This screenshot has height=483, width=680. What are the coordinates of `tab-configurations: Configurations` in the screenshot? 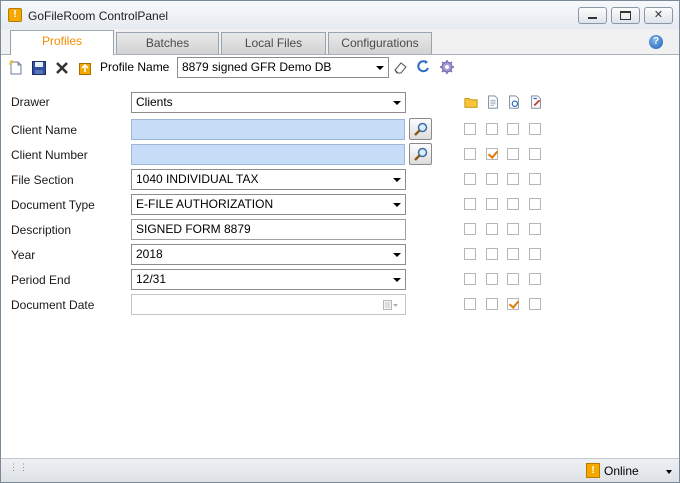 It's located at (380, 43).